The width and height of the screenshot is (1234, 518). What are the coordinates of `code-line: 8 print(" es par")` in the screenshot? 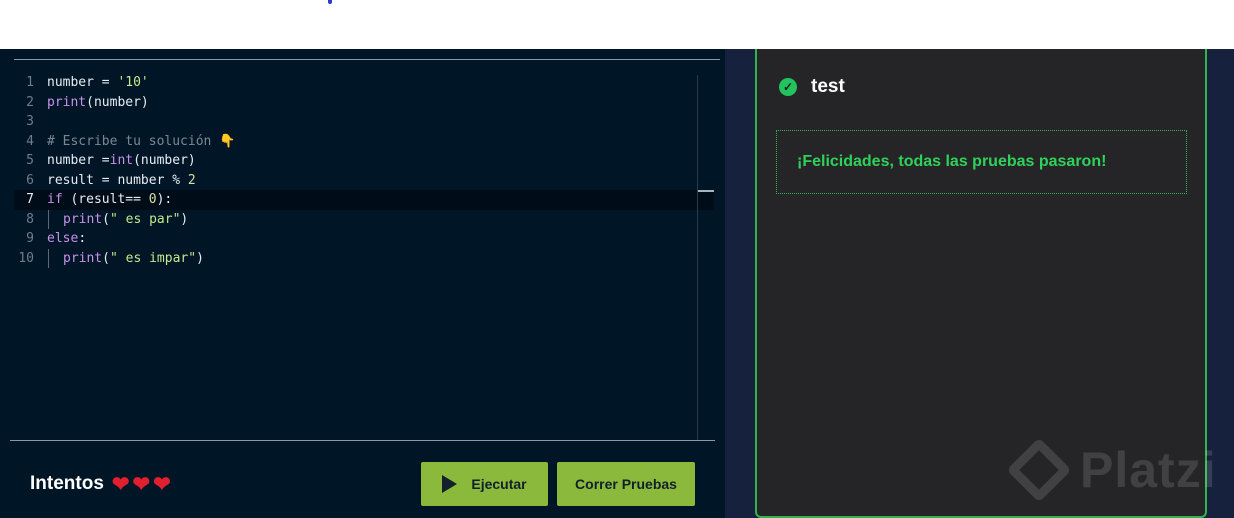 It's located at (364, 219).